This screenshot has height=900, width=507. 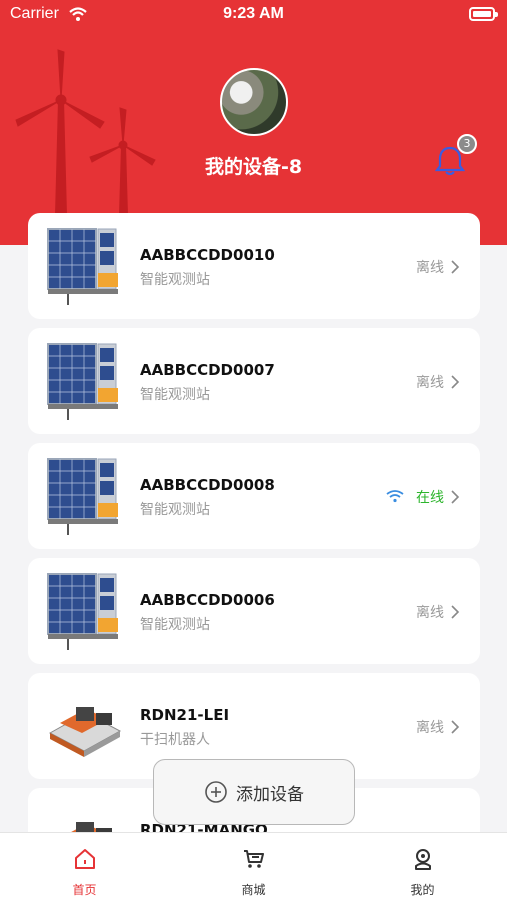 What do you see at coordinates (422, 890) in the screenshot?
I see `tab-mine-label: 我的` at bounding box center [422, 890].